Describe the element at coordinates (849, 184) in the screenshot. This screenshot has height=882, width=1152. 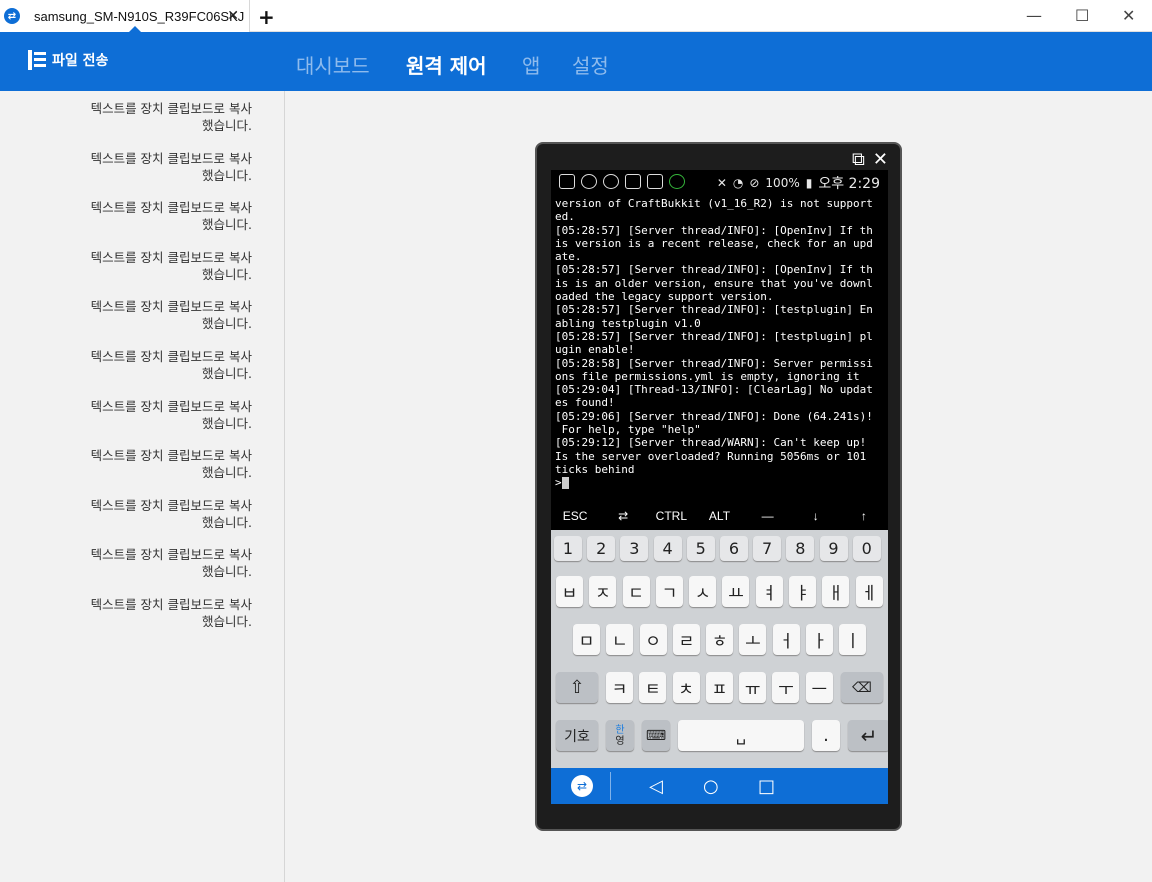
I see `clock: 오후 2:29` at that location.